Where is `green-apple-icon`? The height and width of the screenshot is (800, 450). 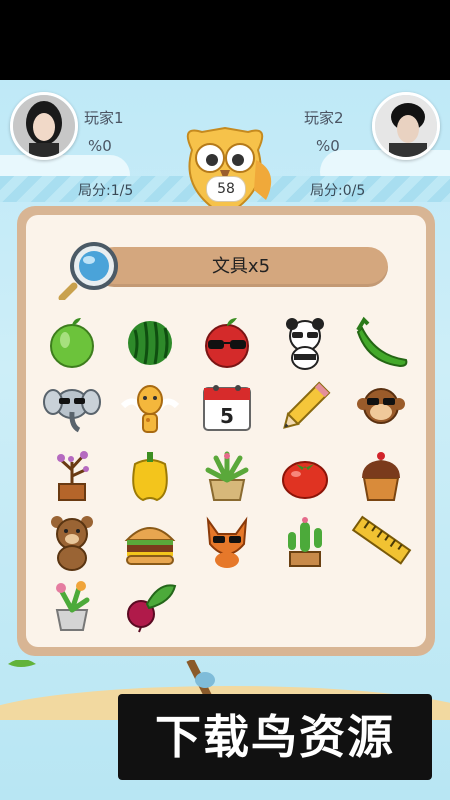 green-apple-icon is located at coordinates (72, 341).